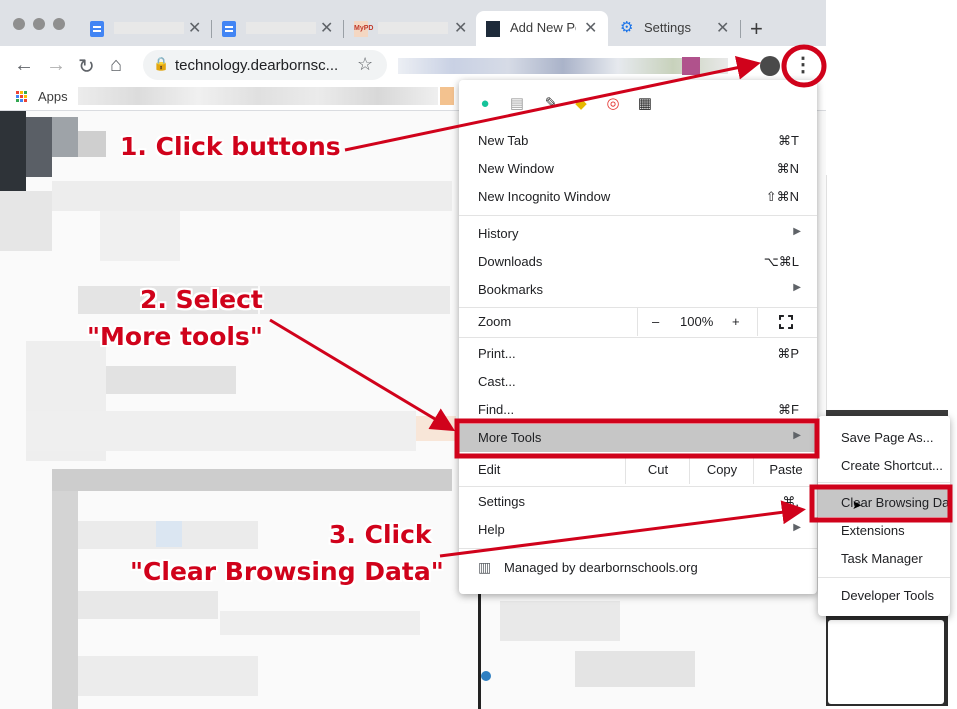  I want to click on new-tab-button: +, so click(756, 29).